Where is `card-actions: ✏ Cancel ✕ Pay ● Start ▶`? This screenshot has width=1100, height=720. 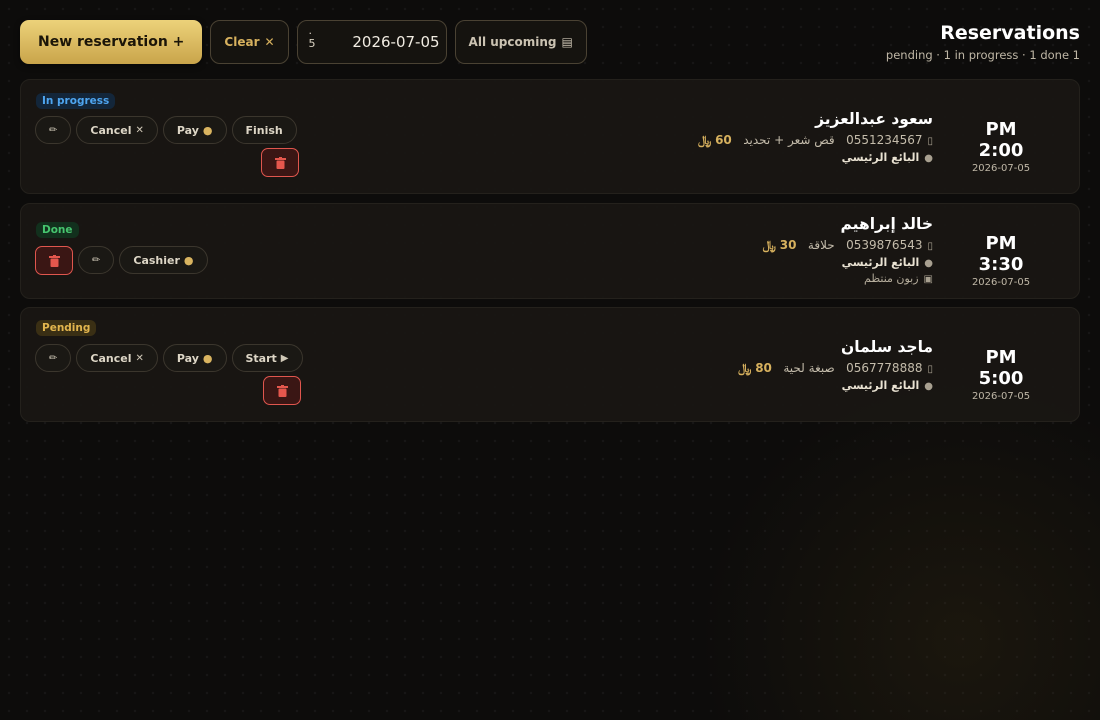
card-actions: ✏ Cancel ✕ Pay ● Start ▶ is located at coordinates (169, 358).